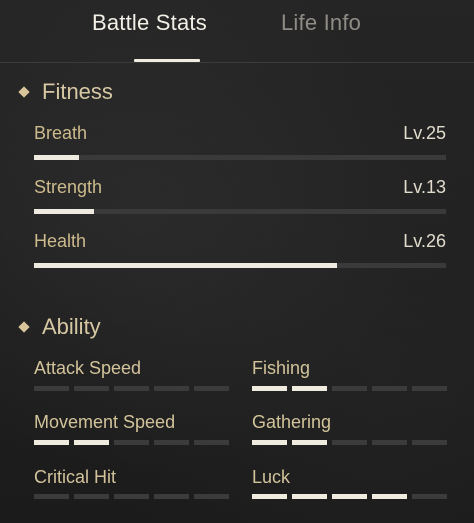 Image resolution: width=474 pixels, height=523 pixels. What do you see at coordinates (75, 477) in the screenshot?
I see `ability-label-critical-hit: Critical Hit` at bounding box center [75, 477].